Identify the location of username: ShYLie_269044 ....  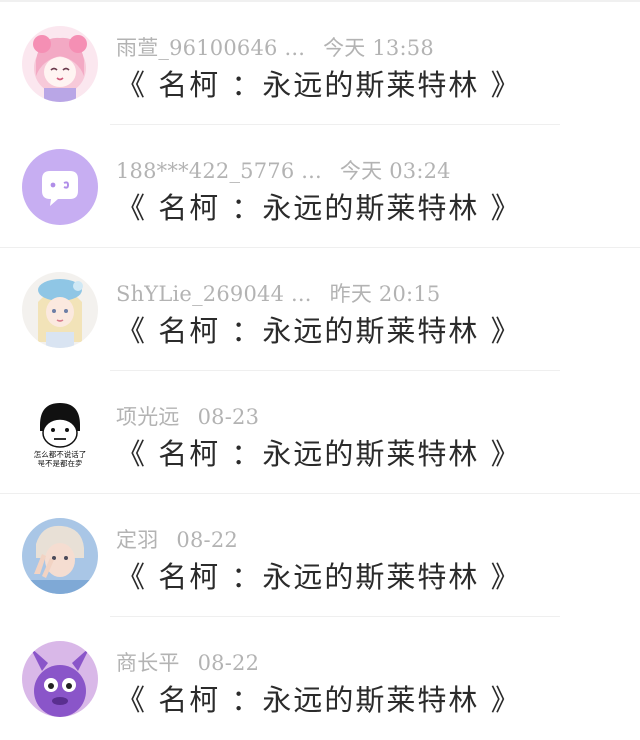
(214, 294).